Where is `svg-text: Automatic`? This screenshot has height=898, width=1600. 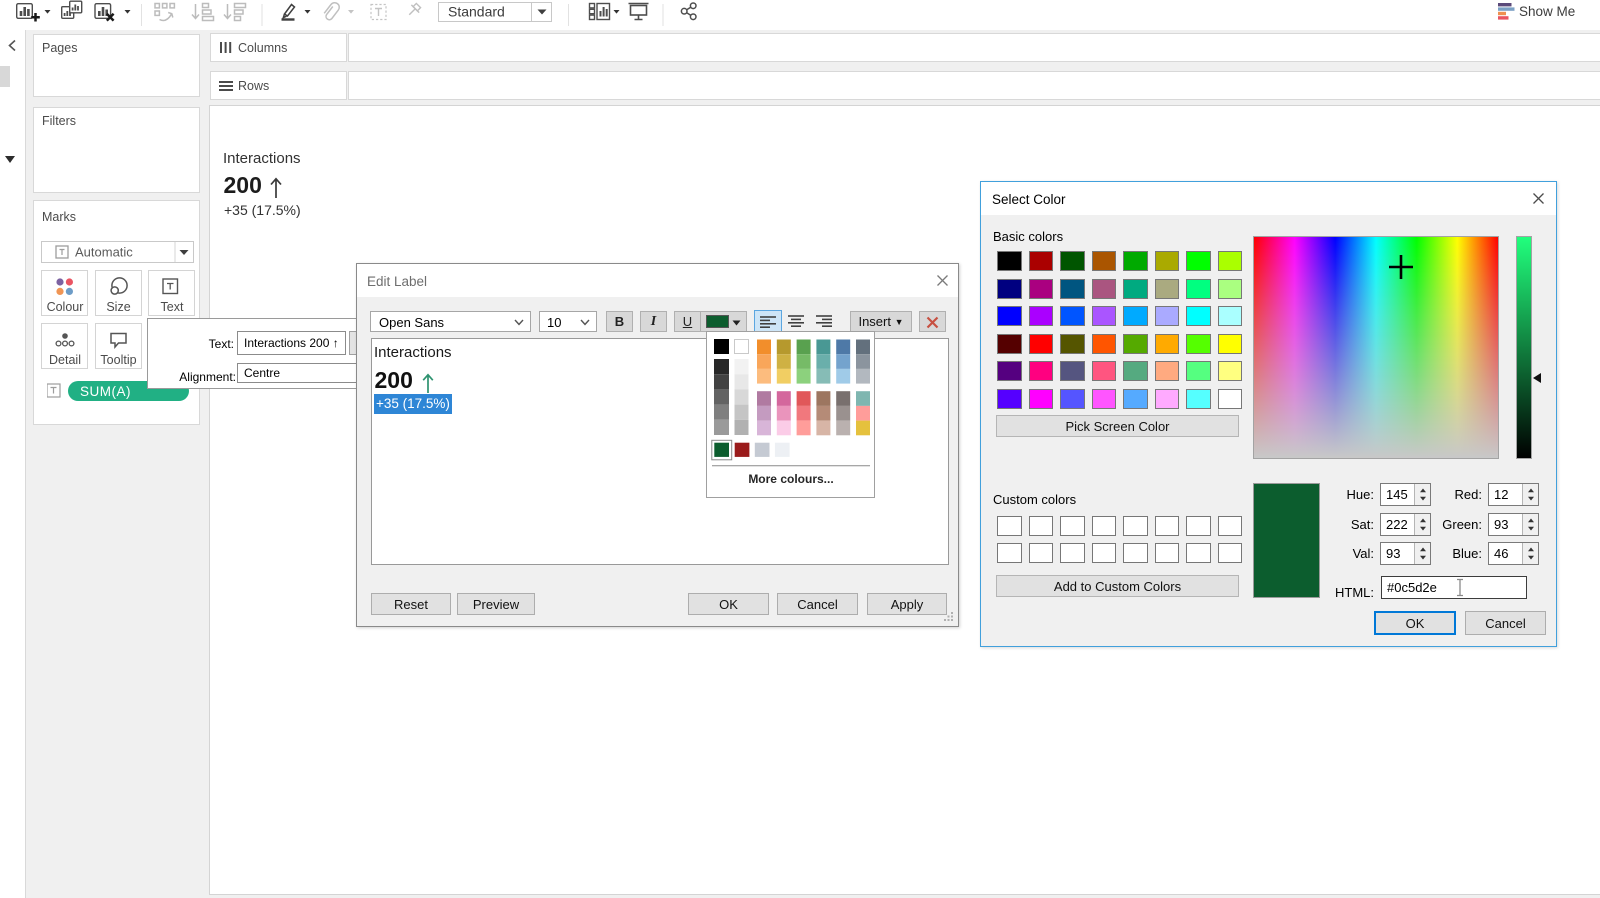
svg-text: Automatic is located at coordinates (104, 252).